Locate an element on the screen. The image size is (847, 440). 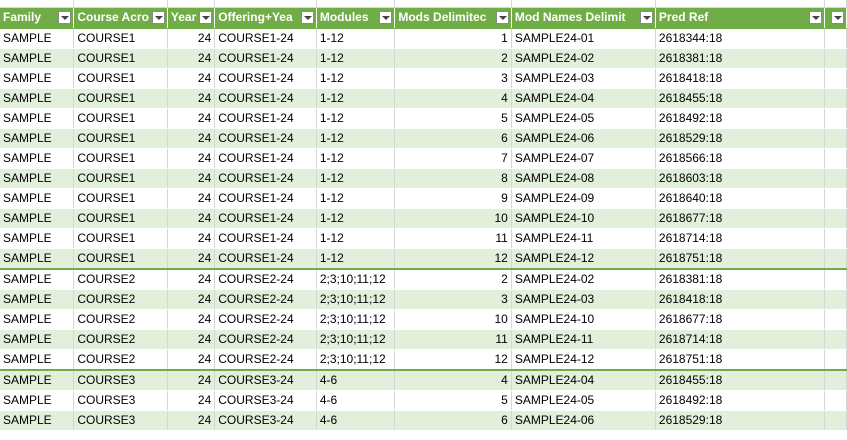
column-header: Course Acro is located at coordinates (120, 18).